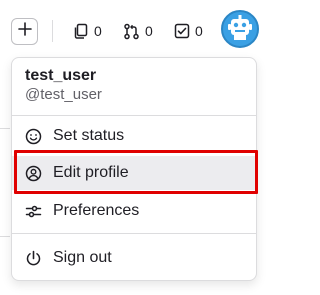 The height and width of the screenshot is (295, 320). What do you see at coordinates (89, 135) in the screenshot?
I see `menu-item-label: Set status` at bounding box center [89, 135].